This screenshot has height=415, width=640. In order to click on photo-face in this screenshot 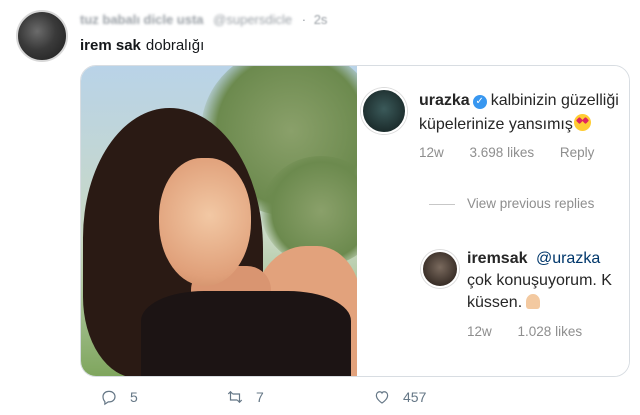, I will do `click(205, 222)`.